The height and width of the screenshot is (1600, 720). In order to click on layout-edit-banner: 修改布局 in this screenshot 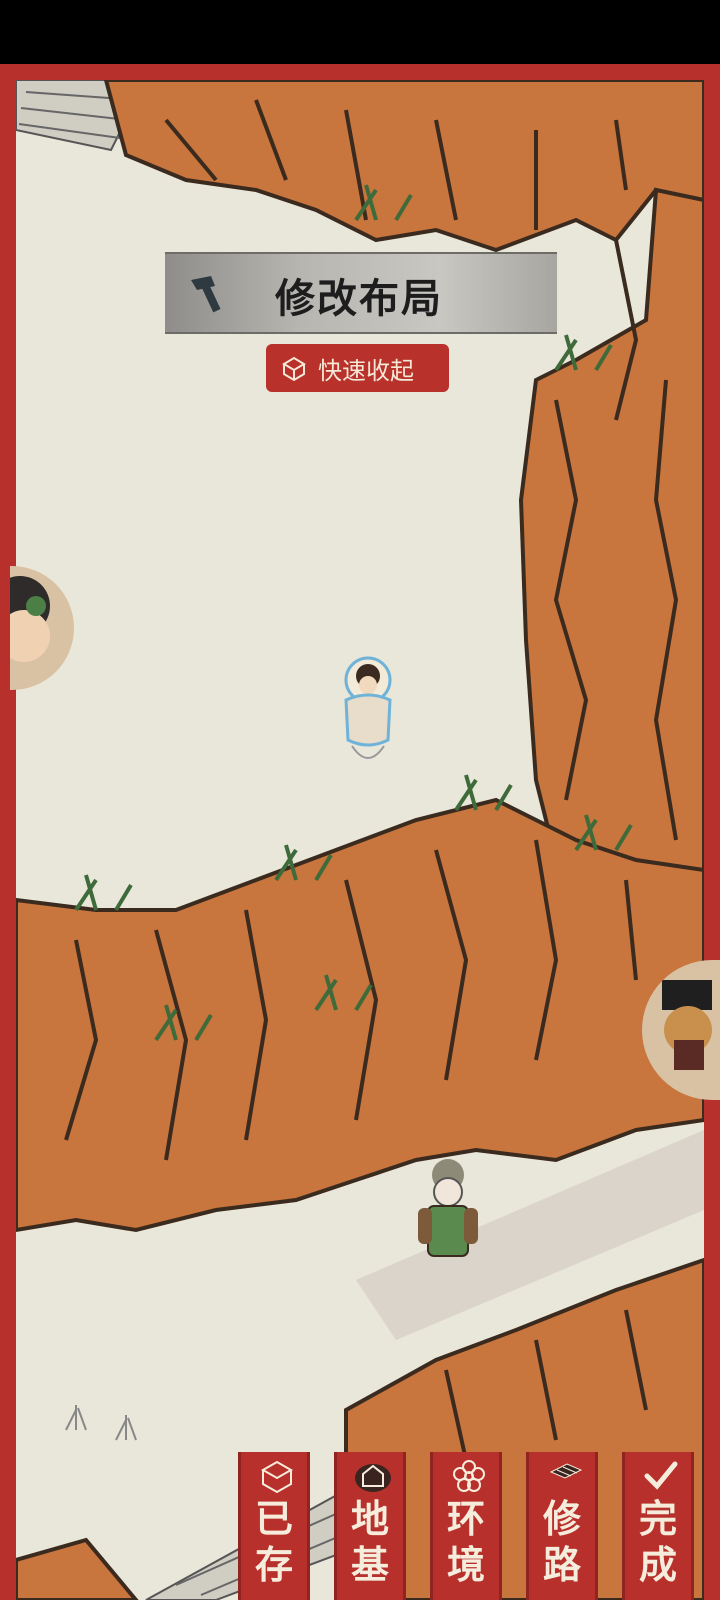, I will do `click(361, 293)`.